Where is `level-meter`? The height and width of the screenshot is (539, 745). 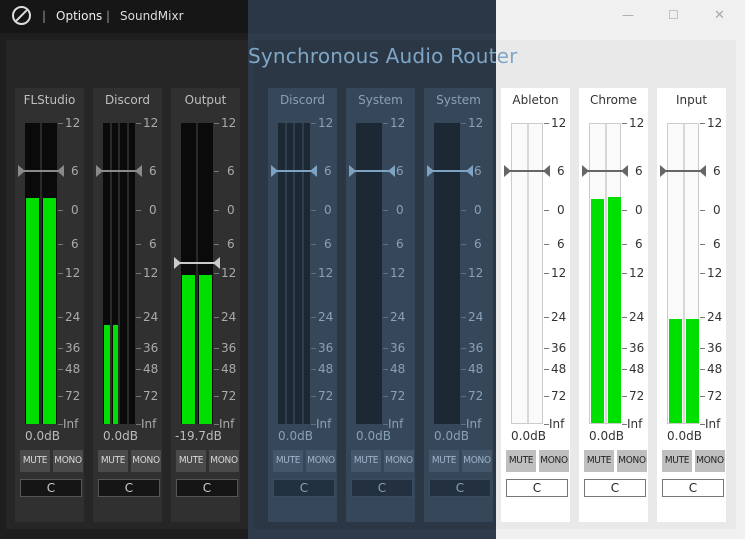 level-meter is located at coordinates (197, 273).